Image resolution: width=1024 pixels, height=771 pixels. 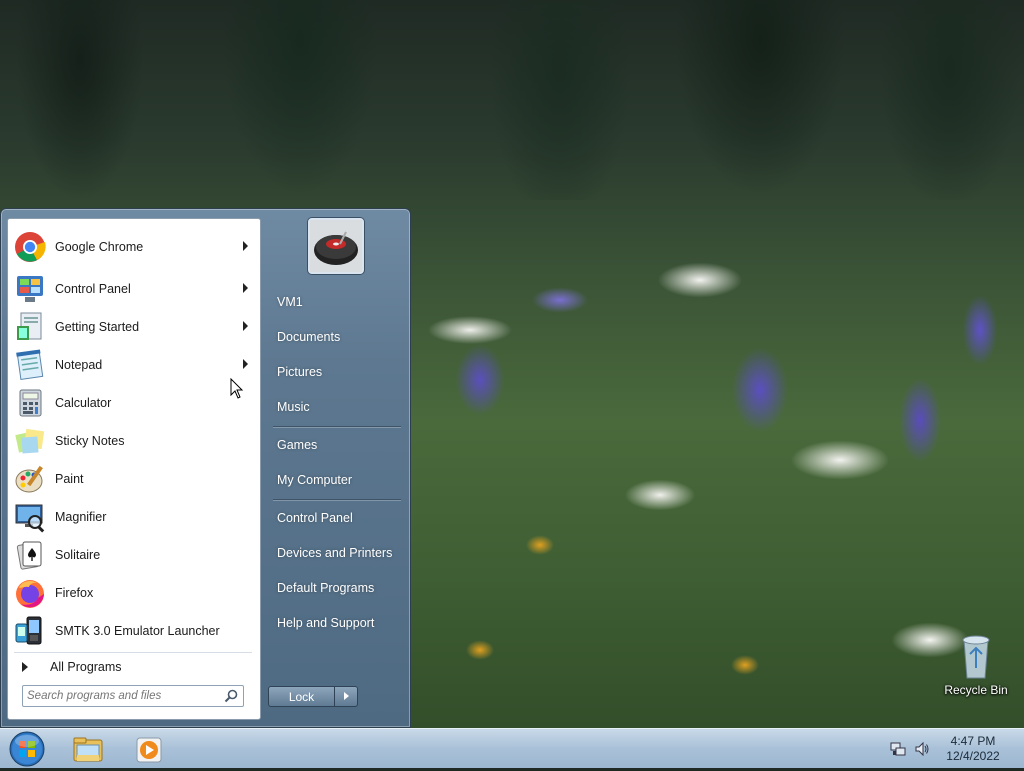 What do you see at coordinates (976, 657) in the screenshot?
I see `recycle-bin-icon` at bounding box center [976, 657].